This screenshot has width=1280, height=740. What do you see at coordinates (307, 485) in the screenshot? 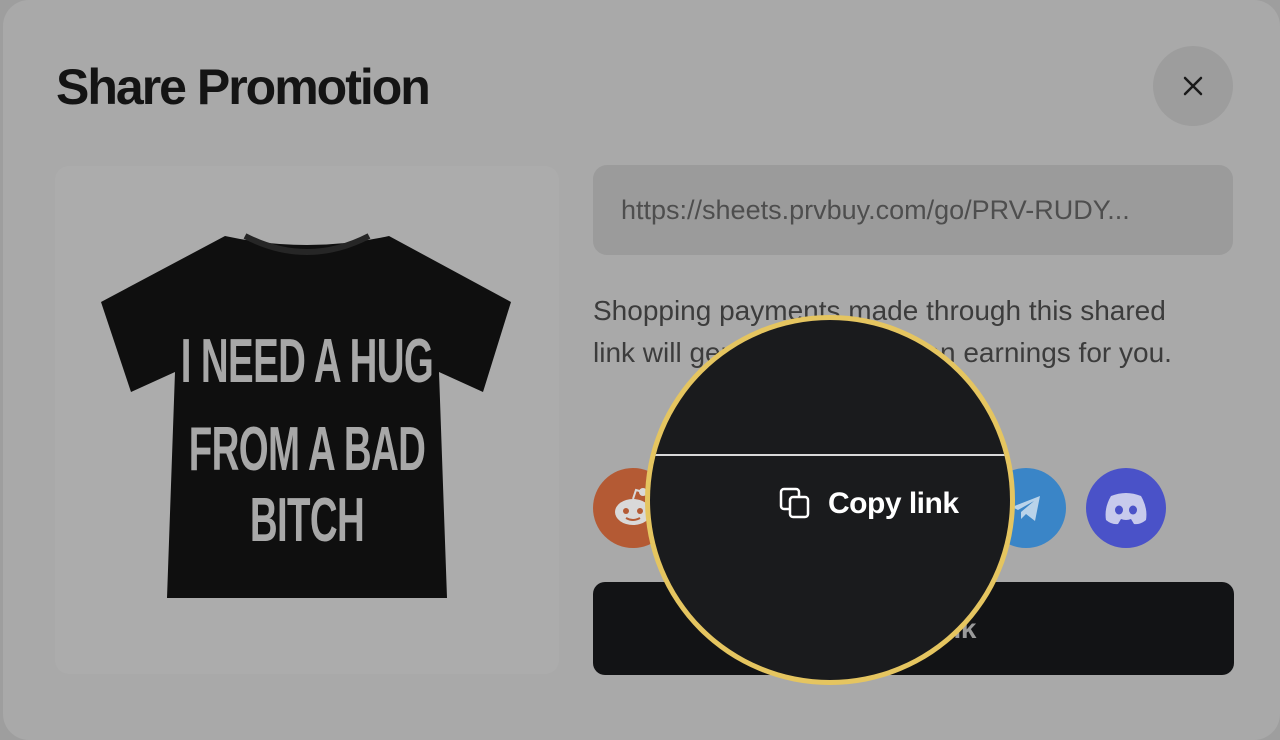
I see `shirt-text-line2: FROM A BAD BITCH` at bounding box center [307, 485].